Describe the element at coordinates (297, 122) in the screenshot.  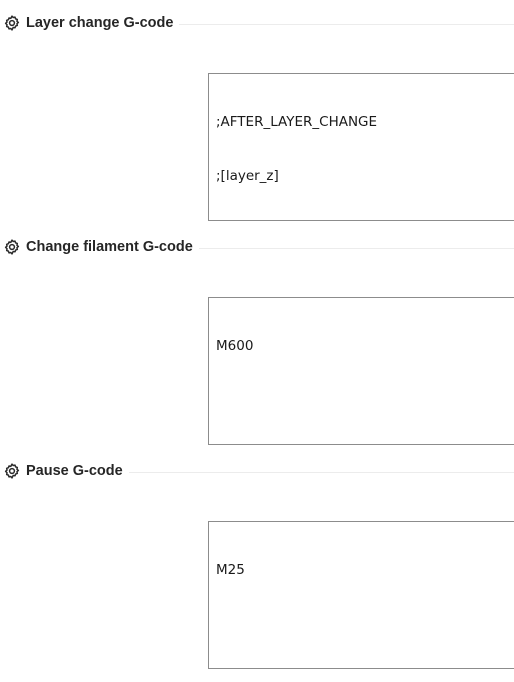
I see `gcode-line: ;AFTER_LAYER_CHANGE` at that location.